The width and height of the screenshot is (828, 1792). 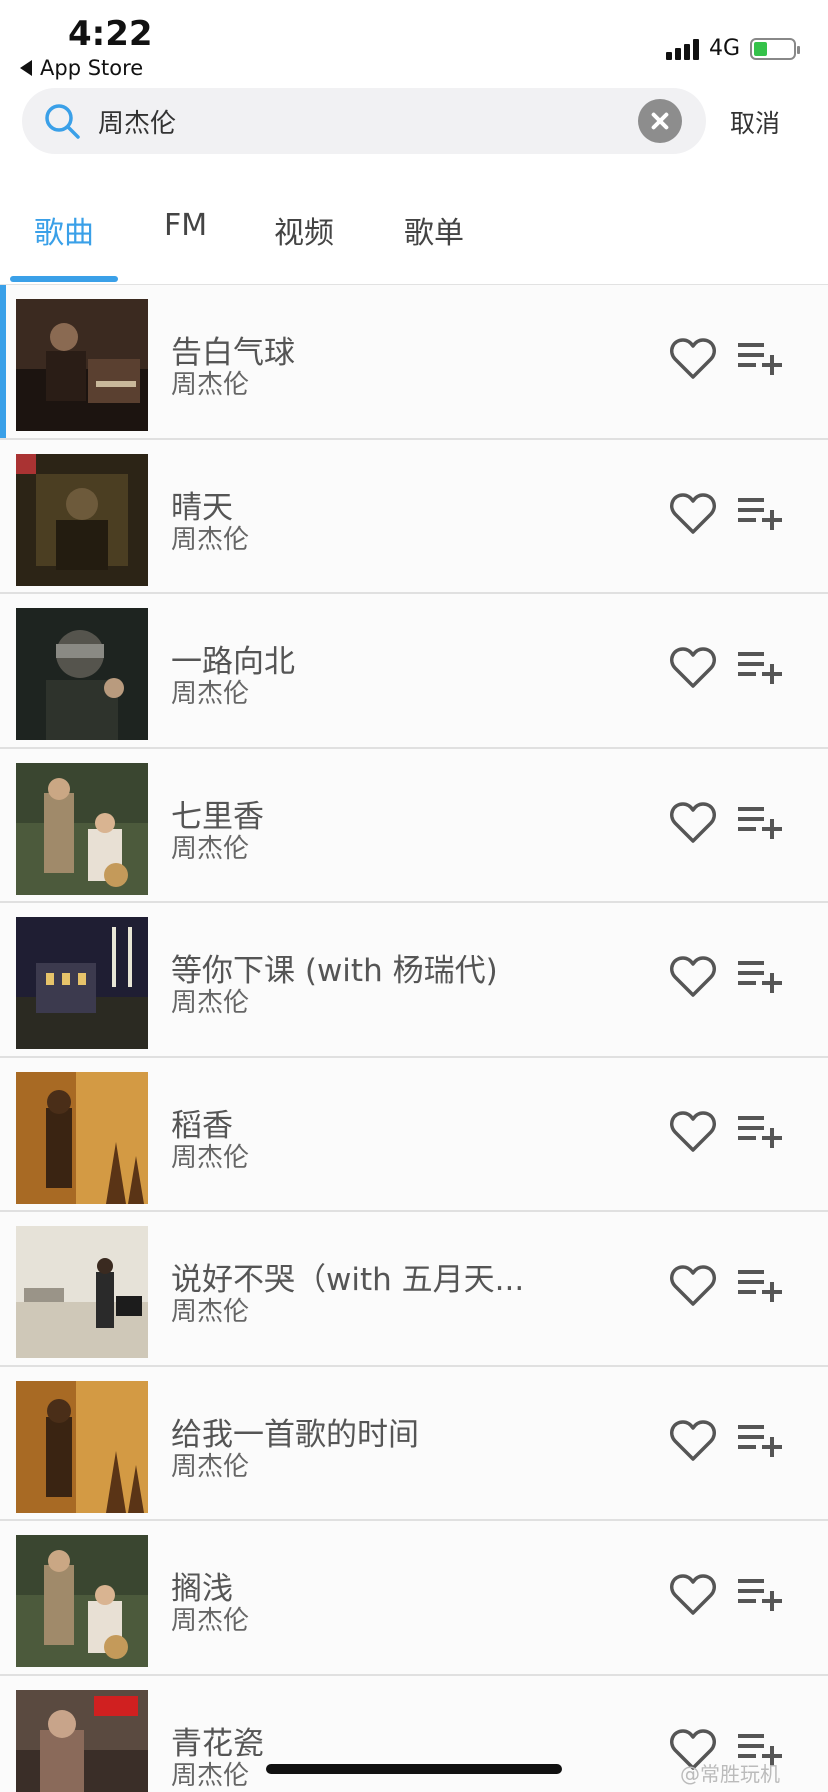 I want to click on song-row: 一路向北 周杰伦, so click(x=414, y=671).